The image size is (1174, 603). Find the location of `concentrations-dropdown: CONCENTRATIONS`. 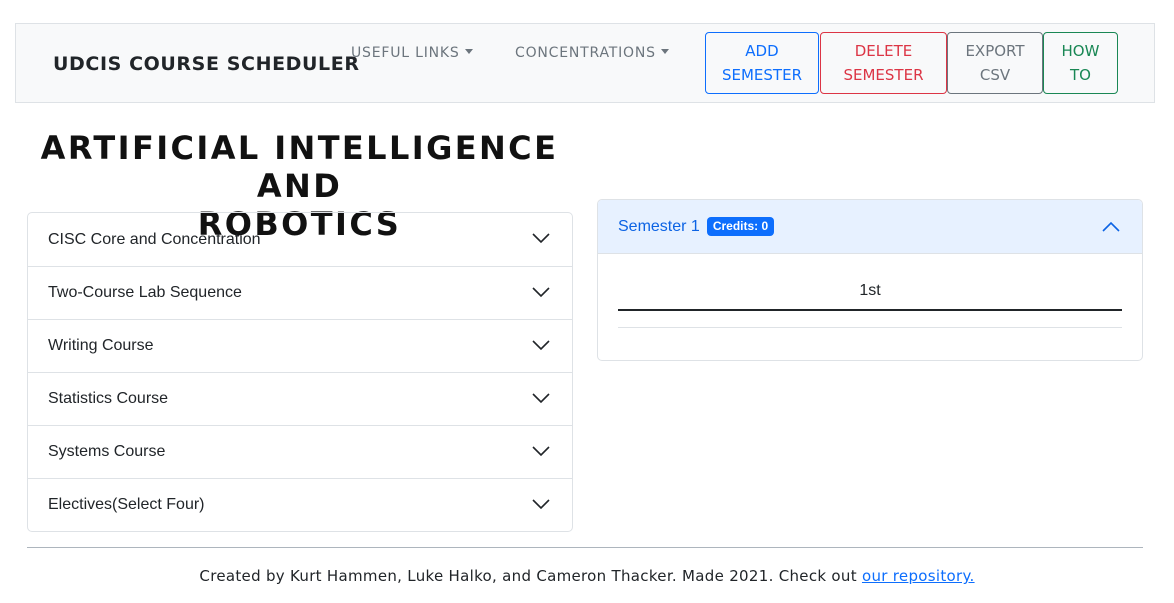

concentrations-dropdown: CONCENTRATIONS is located at coordinates (592, 53).